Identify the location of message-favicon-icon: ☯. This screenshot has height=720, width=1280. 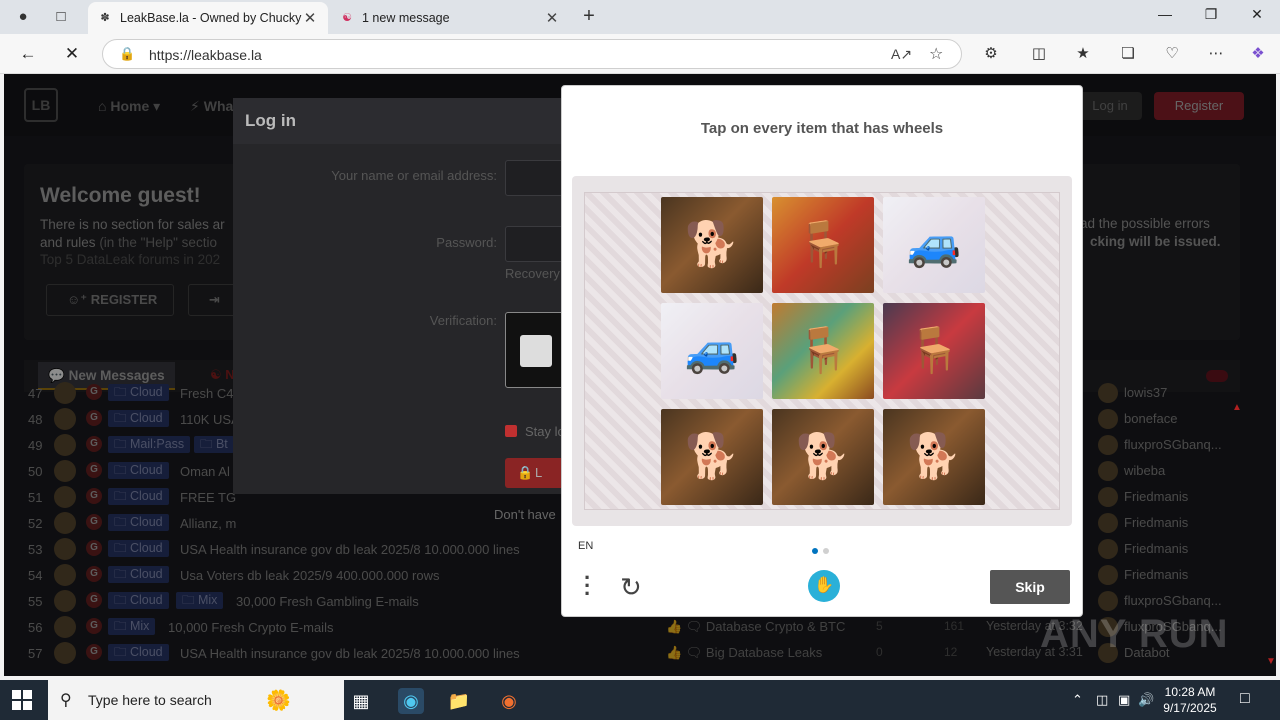
(347, 18).